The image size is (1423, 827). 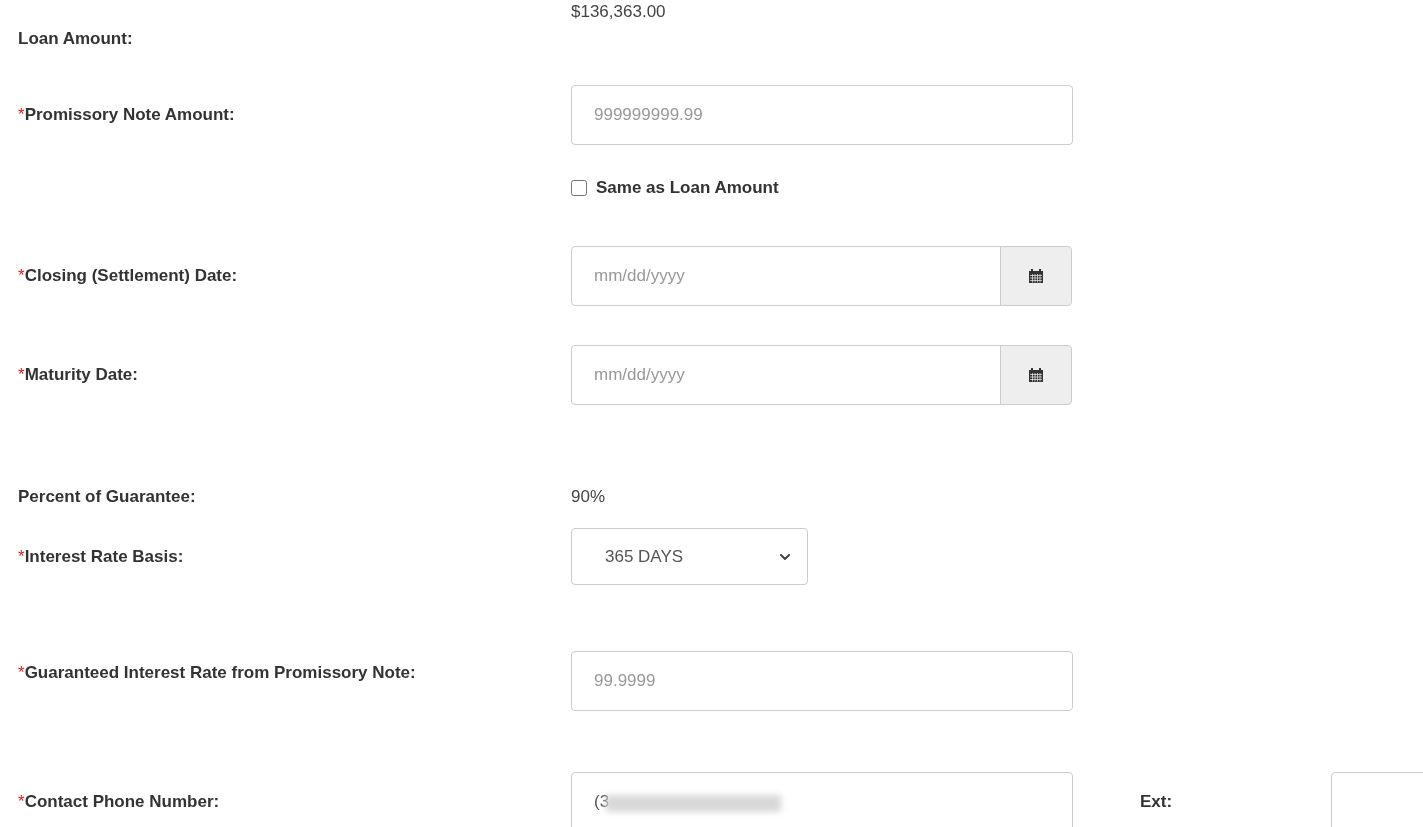 What do you see at coordinates (579, 188) in the screenshot?
I see `checkbox` at bounding box center [579, 188].